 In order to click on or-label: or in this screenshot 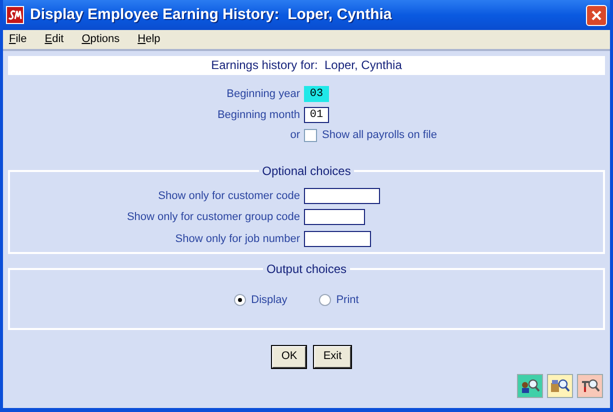, I will do `click(295, 135)`.